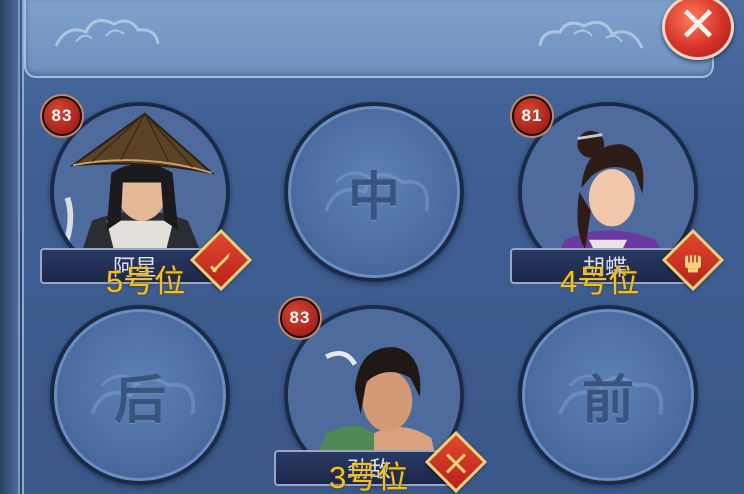 The width and height of the screenshot is (744, 494). I want to click on level-badge: 81, so click(532, 116).